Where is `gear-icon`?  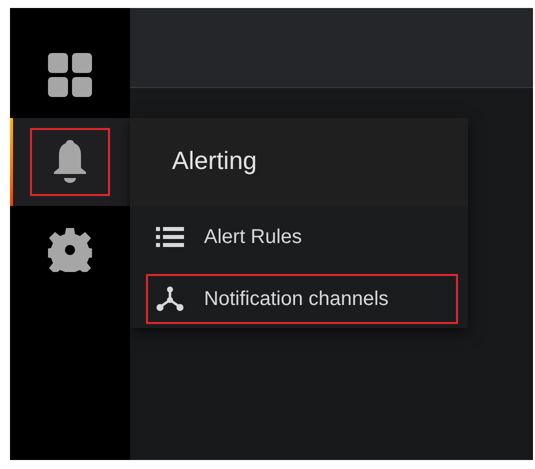
gear-icon is located at coordinates (70, 250).